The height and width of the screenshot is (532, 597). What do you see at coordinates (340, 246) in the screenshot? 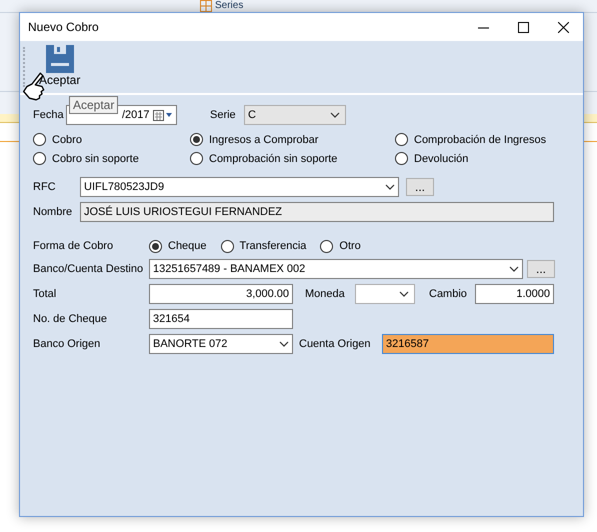
I see `radio-option: Otro` at bounding box center [340, 246].